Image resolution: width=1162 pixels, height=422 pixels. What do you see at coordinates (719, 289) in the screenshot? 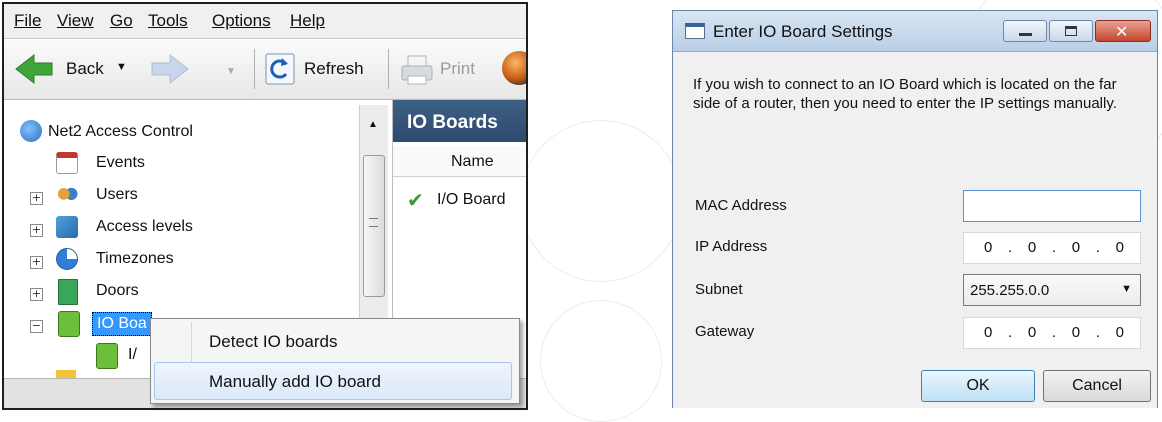
I see `subnet-label: Subnet` at bounding box center [719, 289].